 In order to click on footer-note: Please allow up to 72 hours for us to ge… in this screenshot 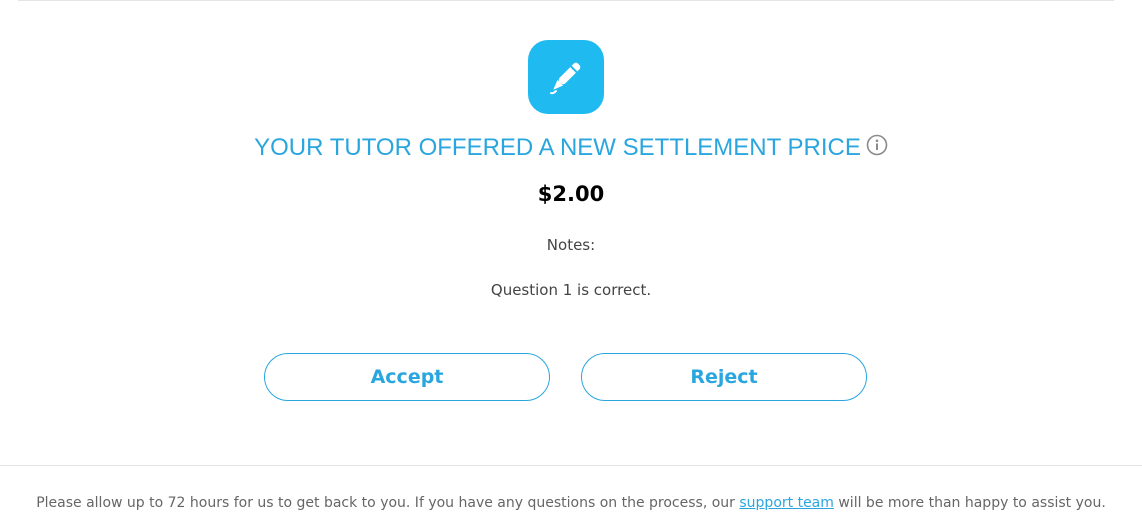, I will do `click(571, 503)`.